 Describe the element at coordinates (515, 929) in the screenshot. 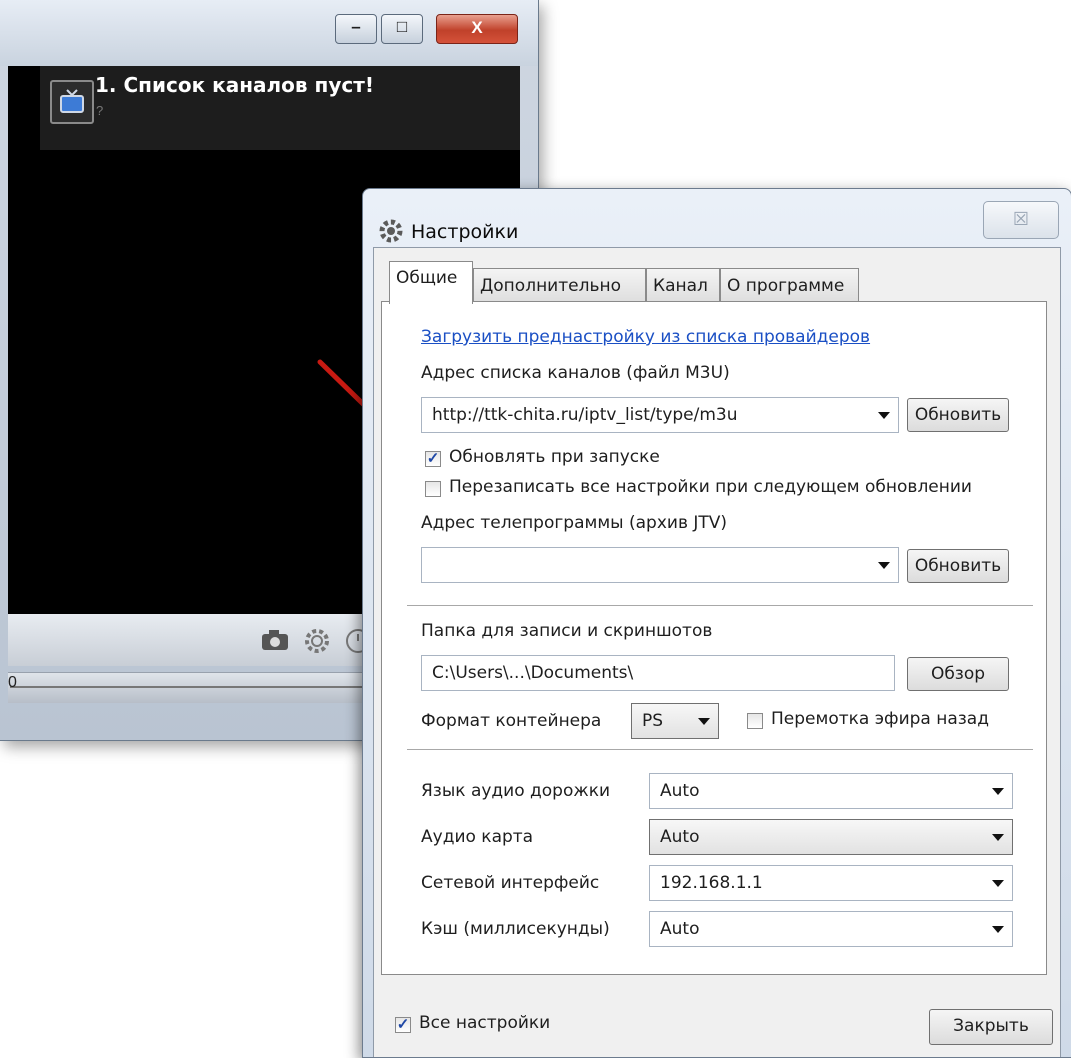

I see `cache-label: Кэш (миллисекунды)` at that location.